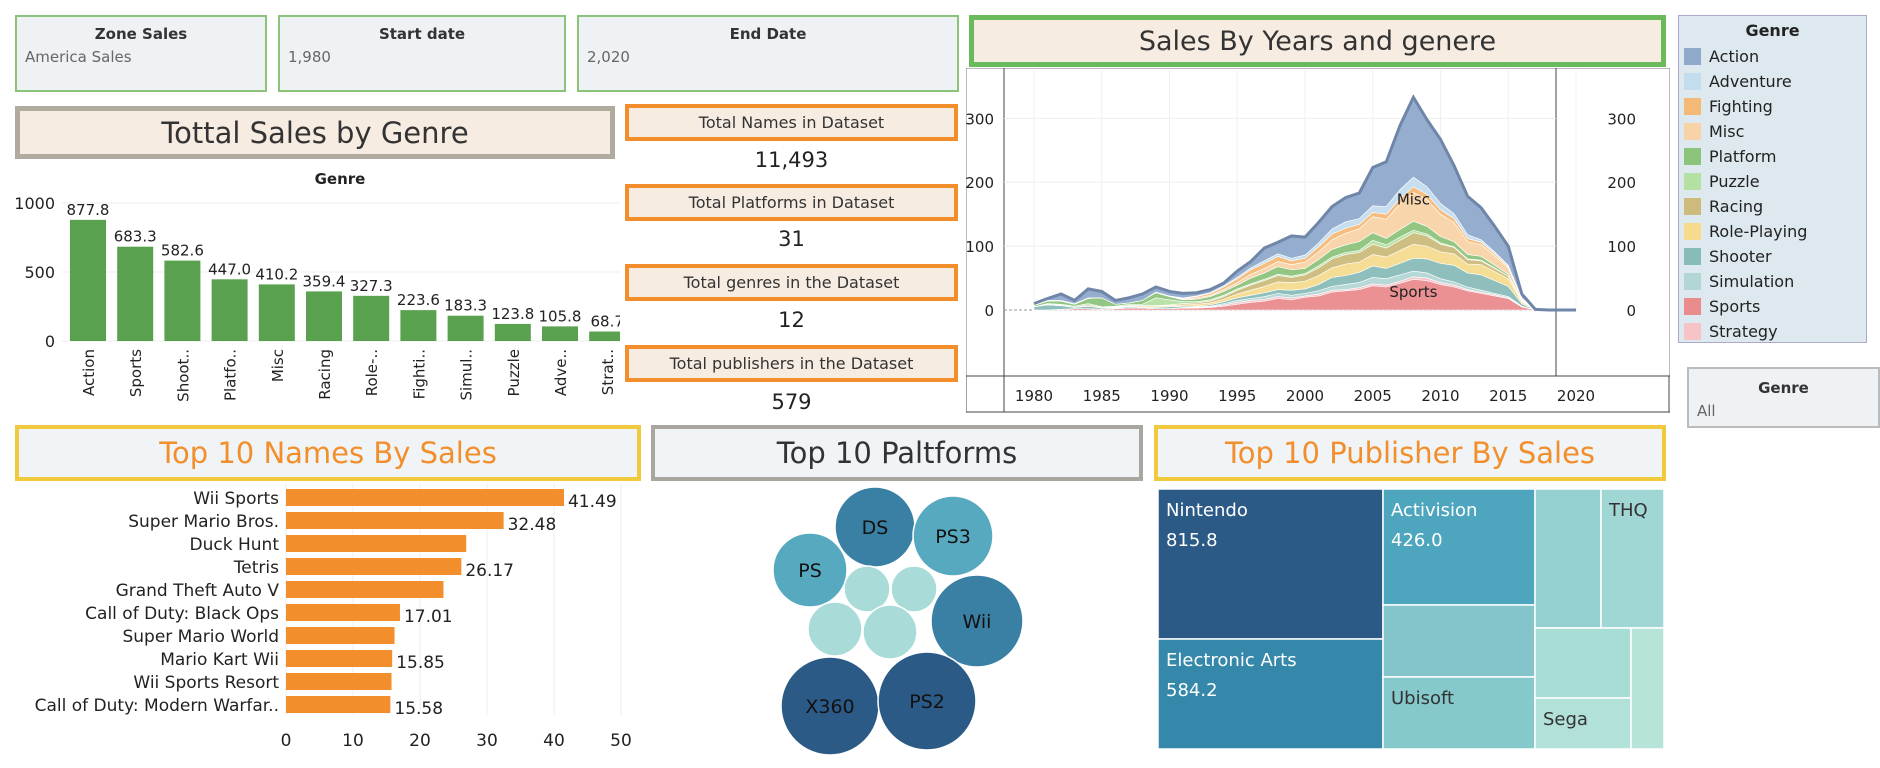 The image size is (1880, 768). I want to click on legend-item-adventure: Adventure, so click(1738, 81).